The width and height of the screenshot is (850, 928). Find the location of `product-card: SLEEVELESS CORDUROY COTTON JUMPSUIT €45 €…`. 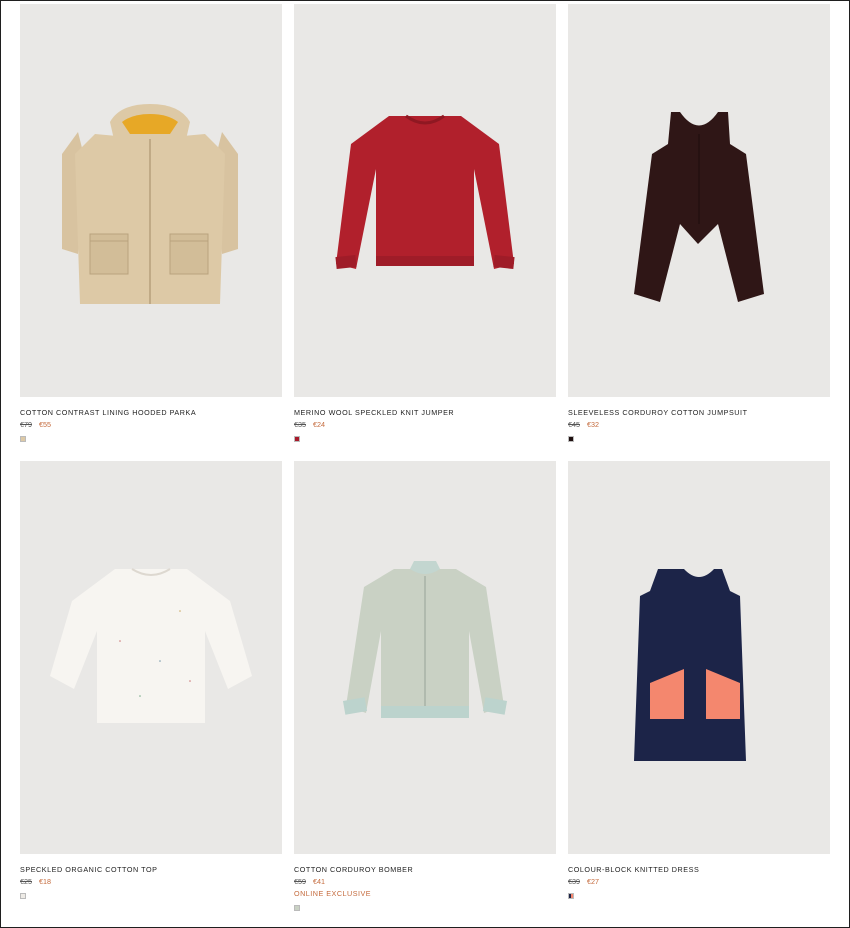

product-card: SLEEVELESS CORDUROY COTTON JUMPSUIT €45 €… is located at coordinates (699, 229).